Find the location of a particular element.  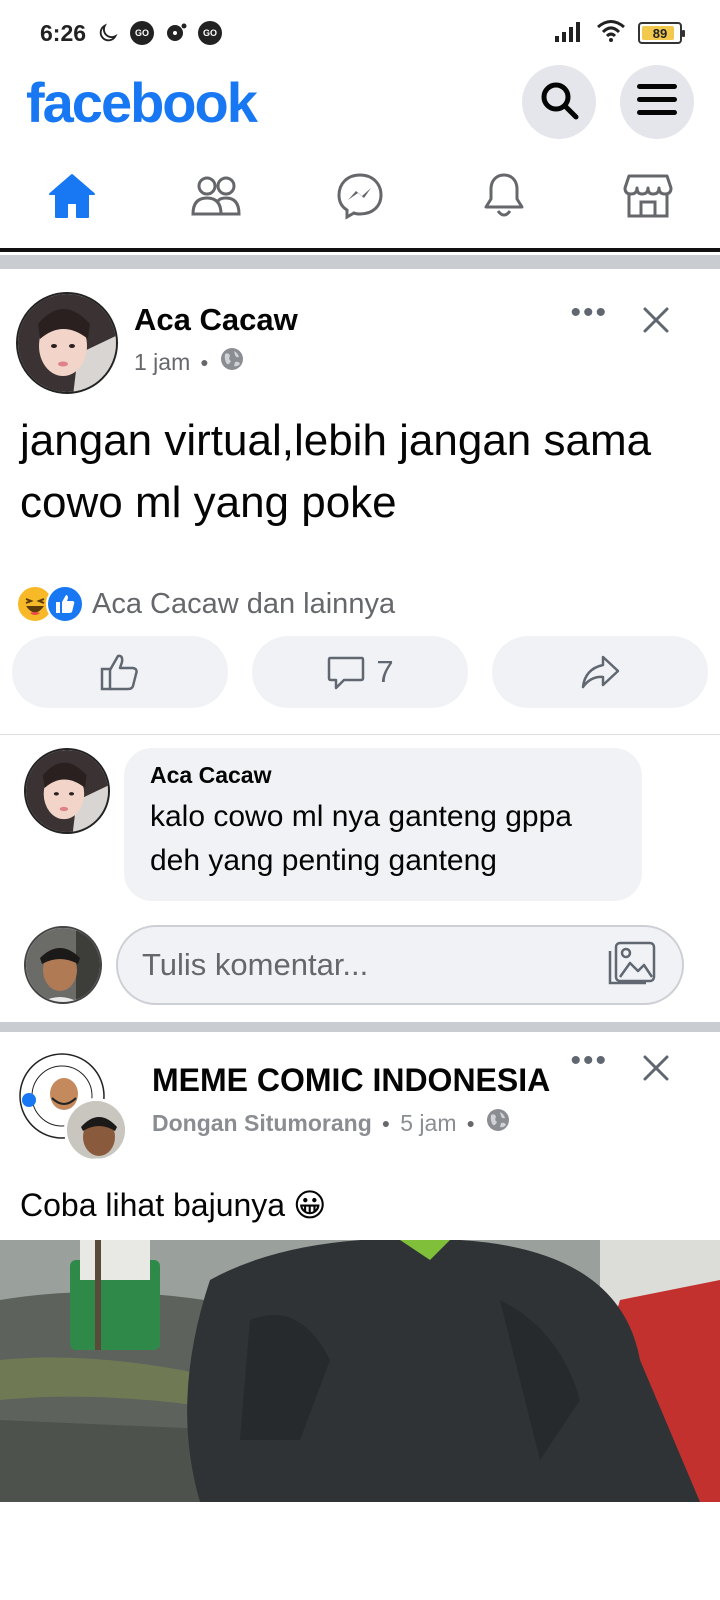

search-icon is located at coordinates (559, 102).